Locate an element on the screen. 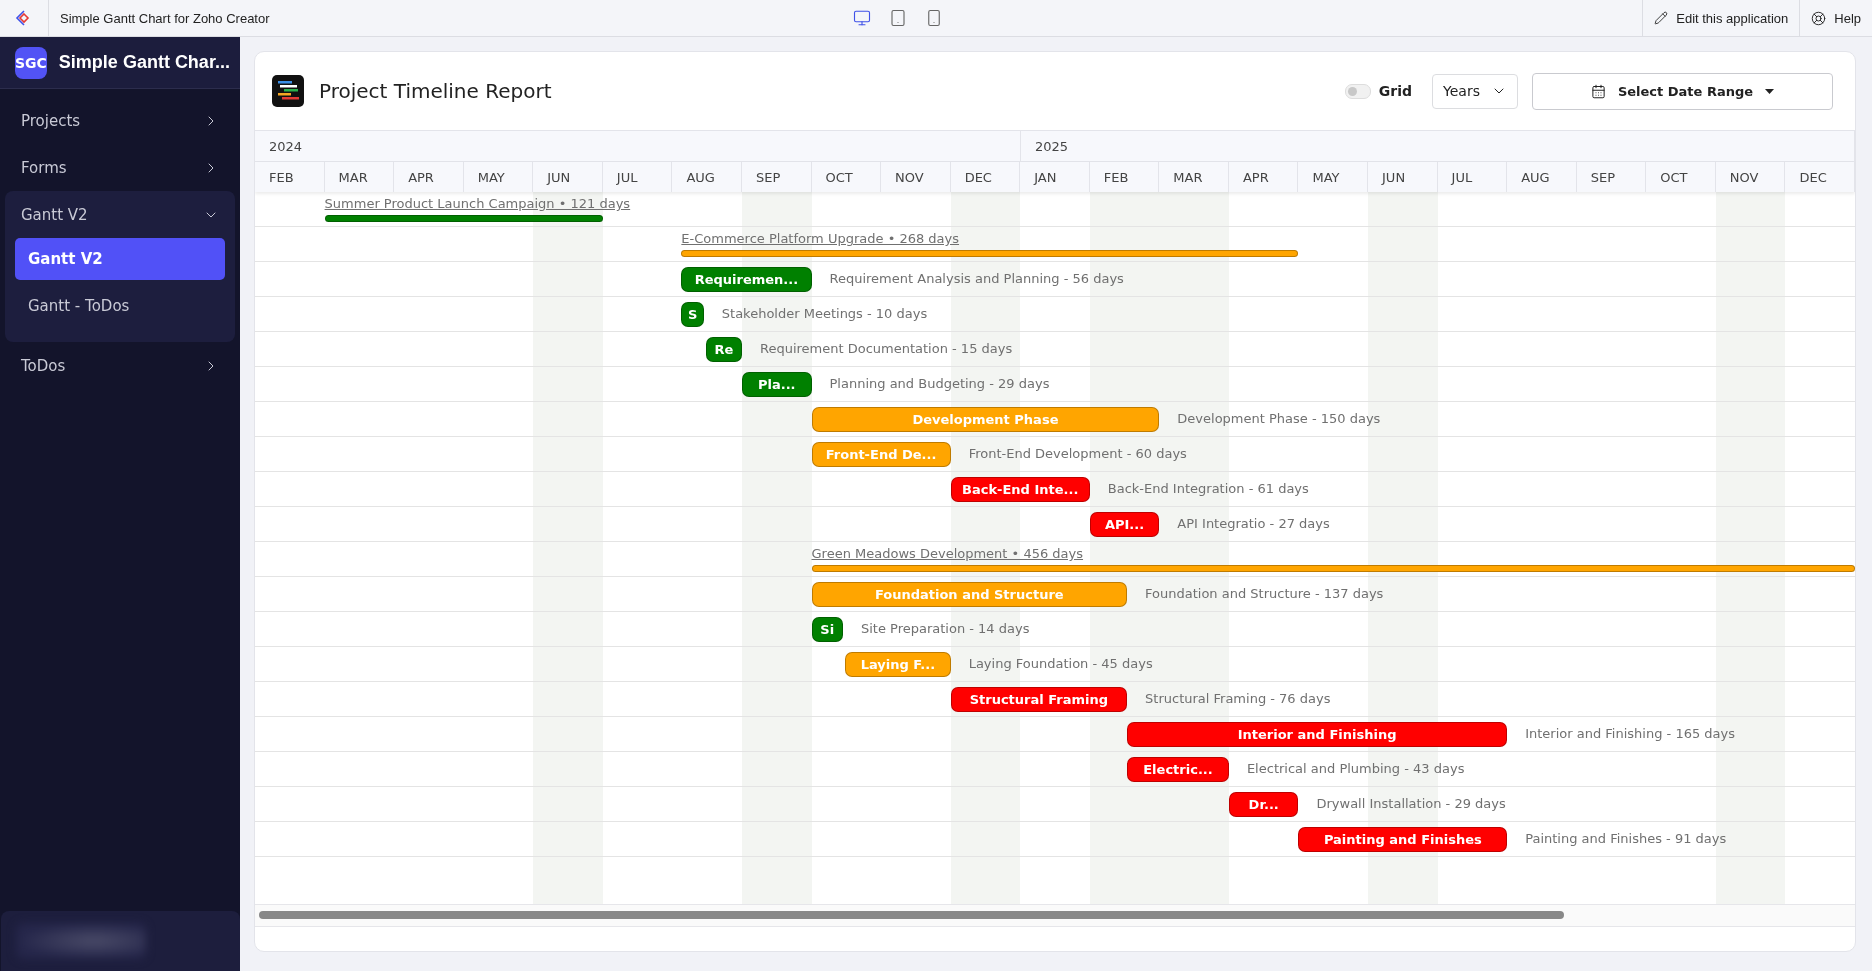 The image size is (1872, 971). app-logo: SGC is located at coordinates (31, 62).